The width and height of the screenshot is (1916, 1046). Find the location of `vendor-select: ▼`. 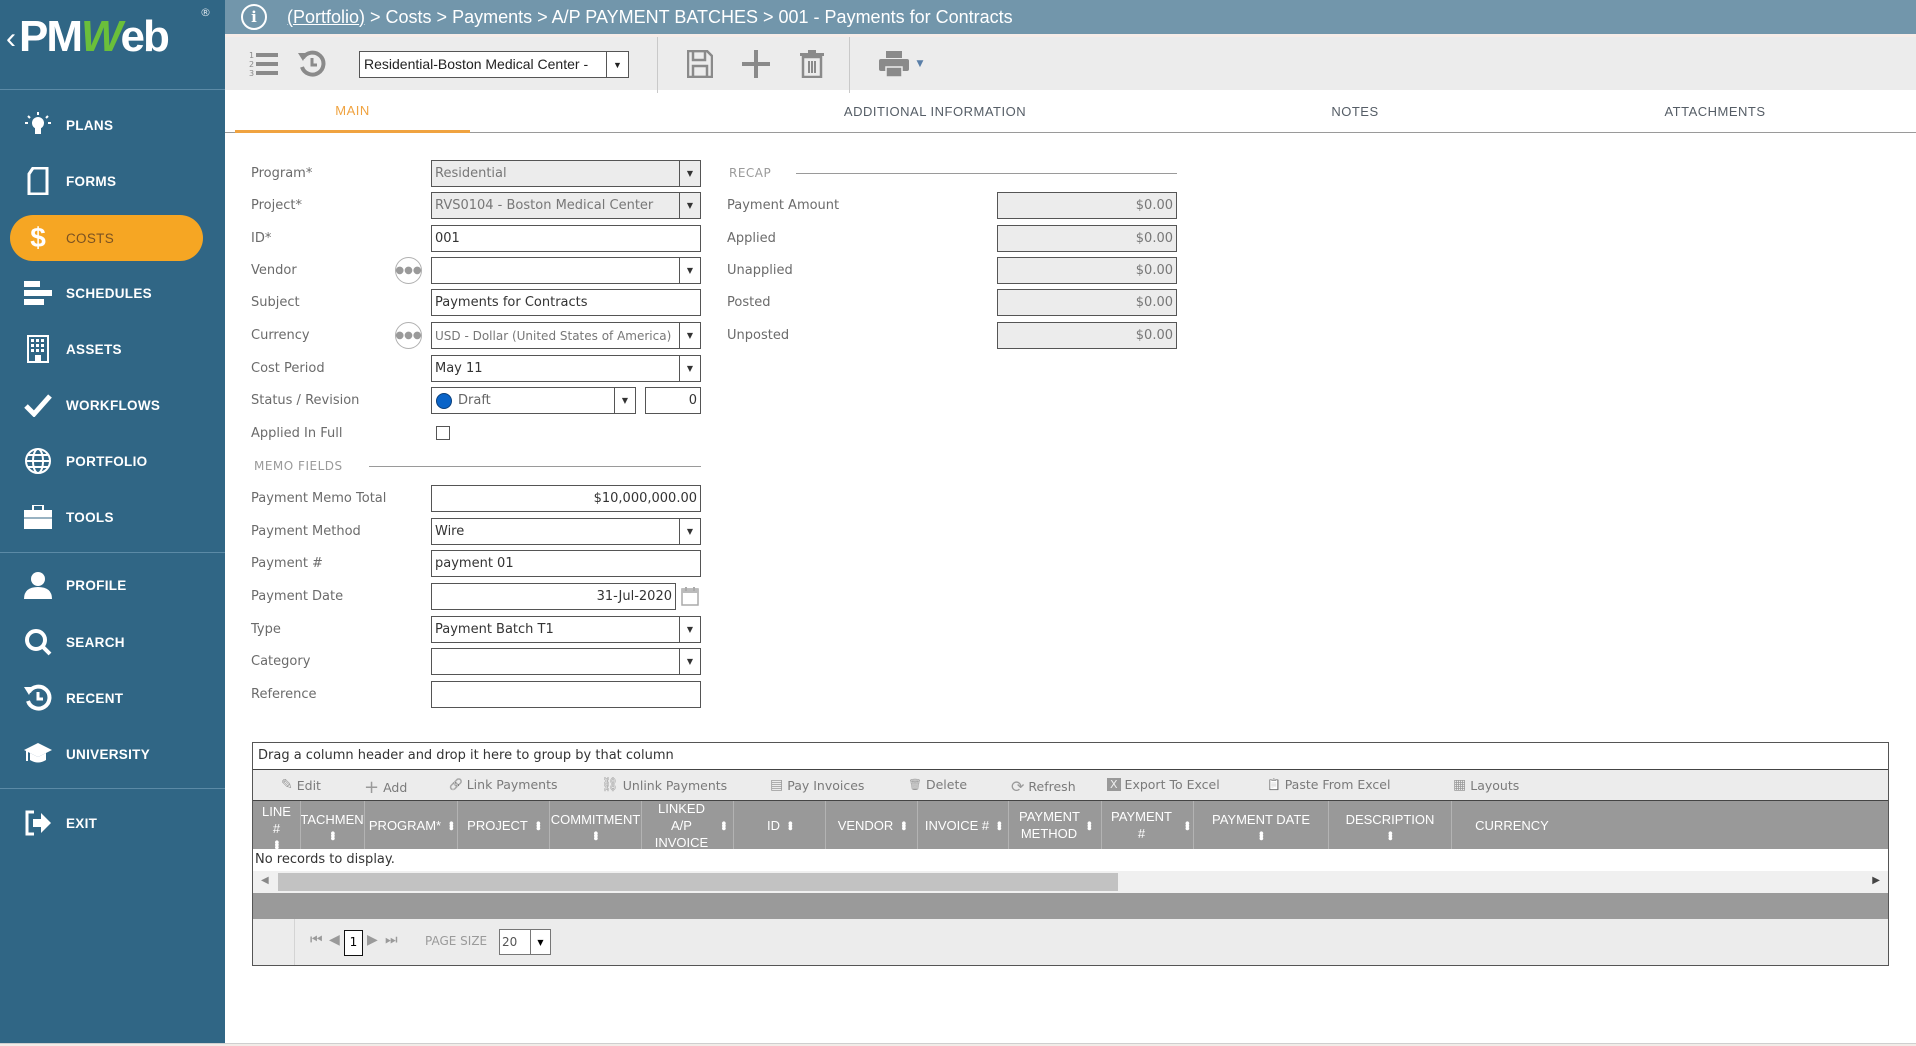

vendor-select: ▼ is located at coordinates (566, 270).